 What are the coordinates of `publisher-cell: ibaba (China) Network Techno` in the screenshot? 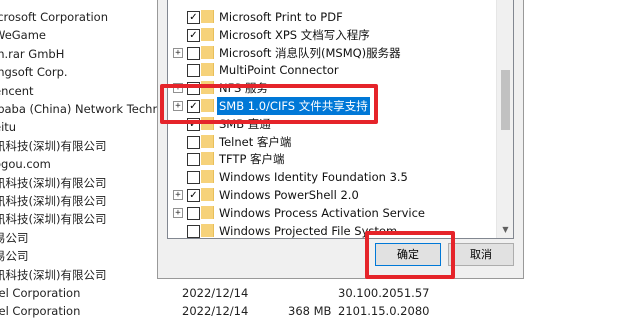 It's located at (83, 109).